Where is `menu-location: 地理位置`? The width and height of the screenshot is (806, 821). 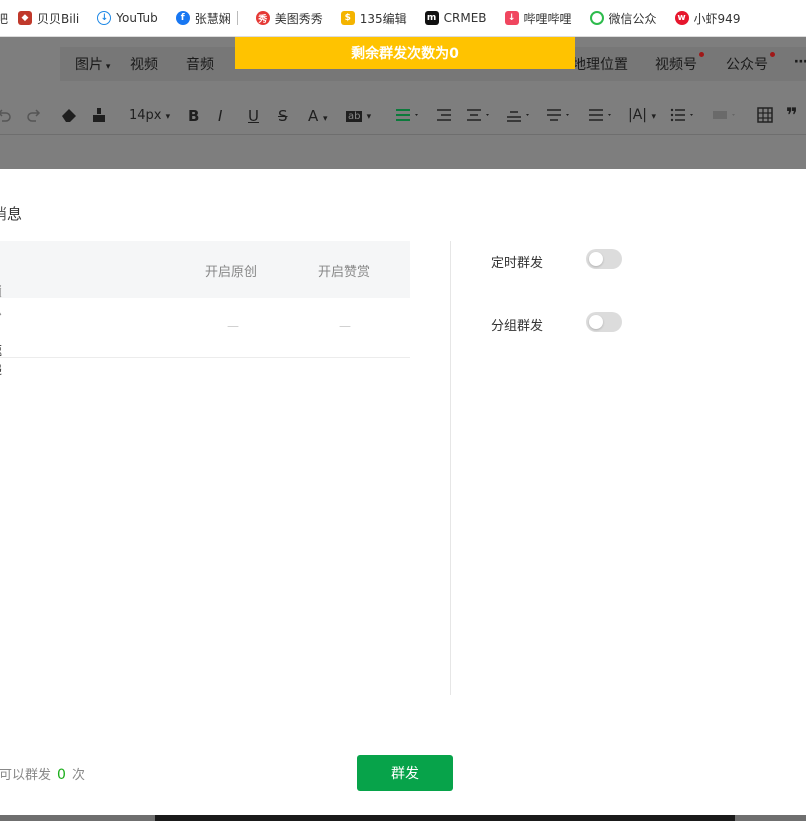 menu-location: 地理位置 is located at coordinates (600, 64).